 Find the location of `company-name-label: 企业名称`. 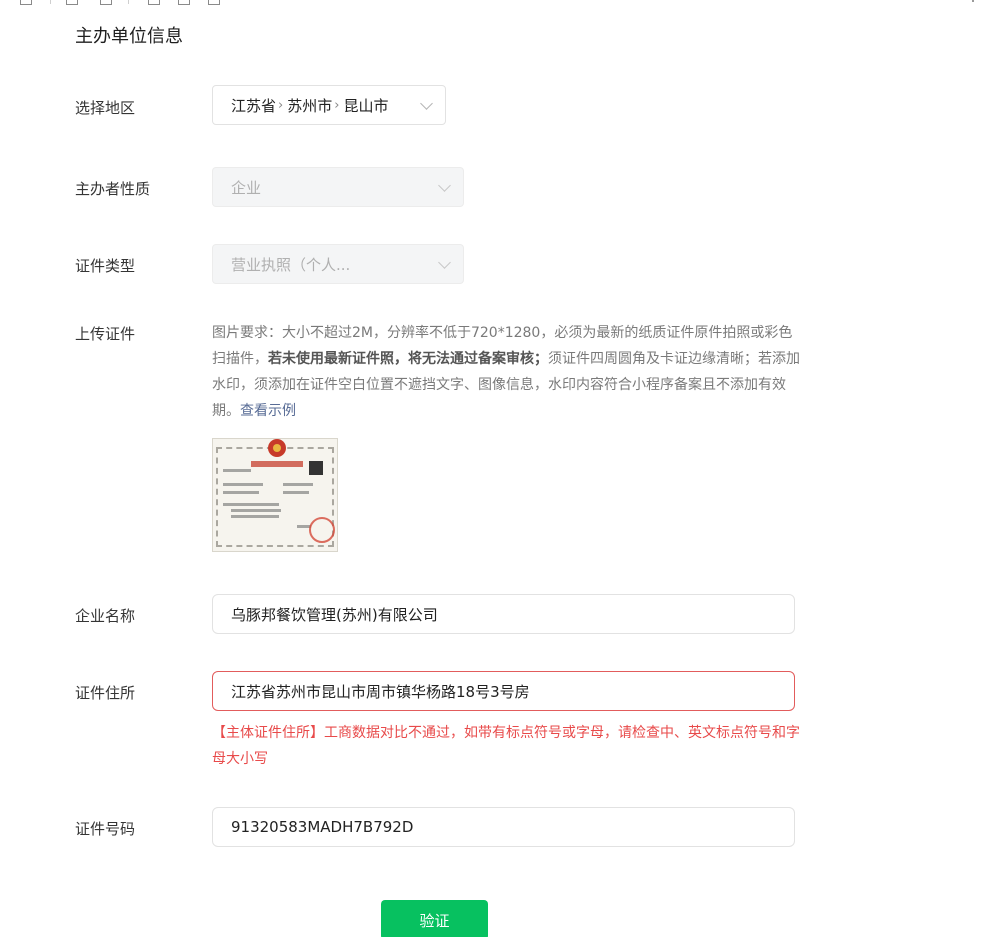

company-name-label: 企业名称 is located at coordinates (105, 616).